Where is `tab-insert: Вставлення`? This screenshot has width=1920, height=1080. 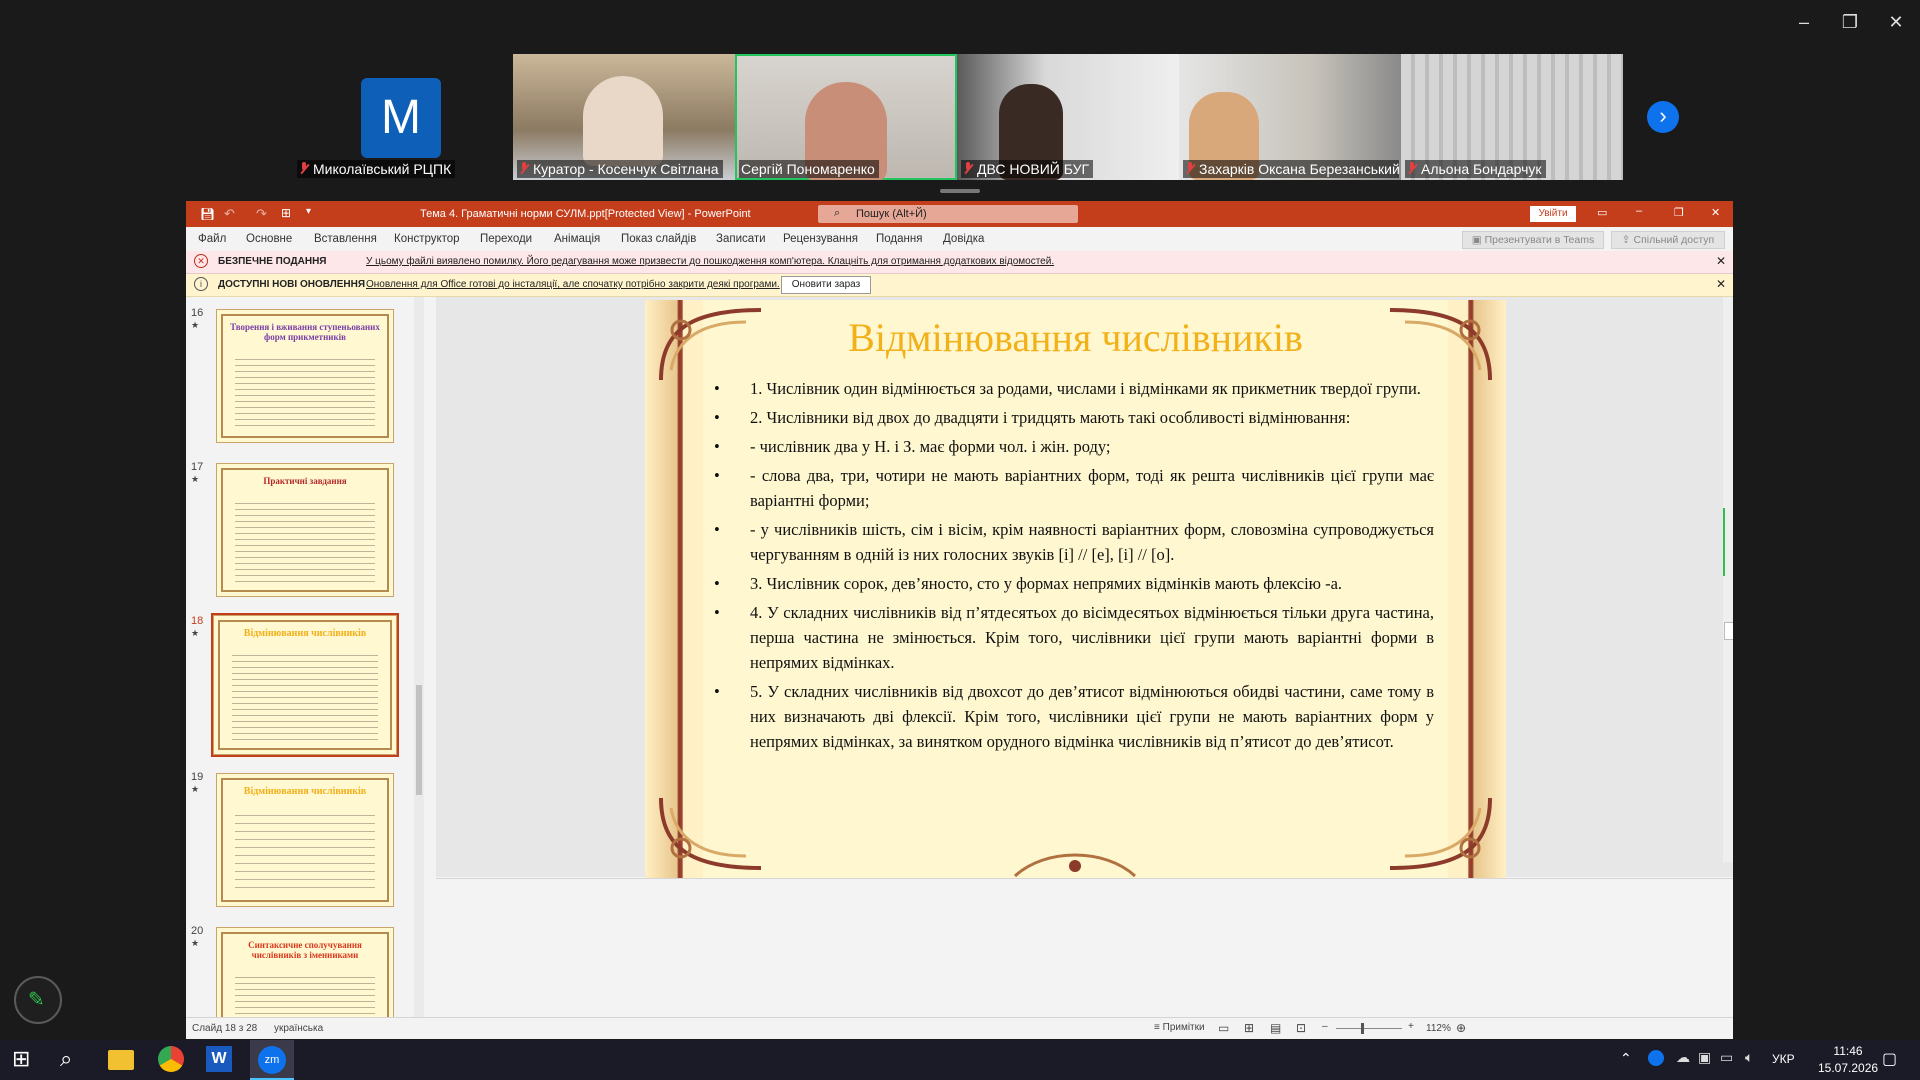 tab-insert: Вставлення is located at coordinates (345, 239).